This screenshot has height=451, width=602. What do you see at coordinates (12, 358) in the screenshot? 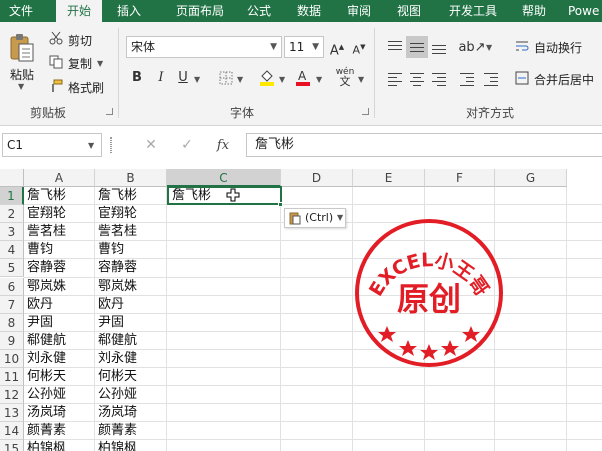
I see `row-header-10: 10` at bounding box center [12, 358].